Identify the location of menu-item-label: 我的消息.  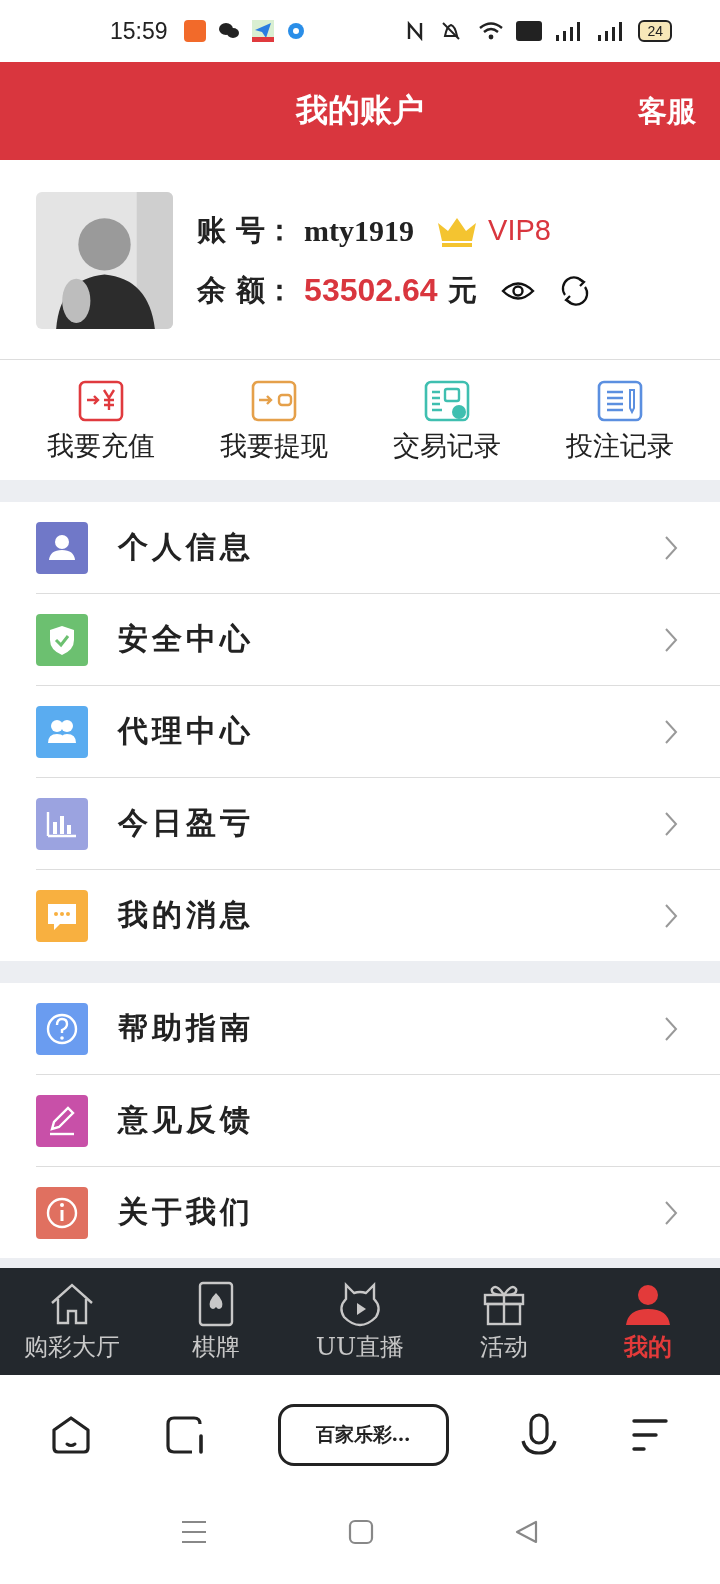
(186, 915).